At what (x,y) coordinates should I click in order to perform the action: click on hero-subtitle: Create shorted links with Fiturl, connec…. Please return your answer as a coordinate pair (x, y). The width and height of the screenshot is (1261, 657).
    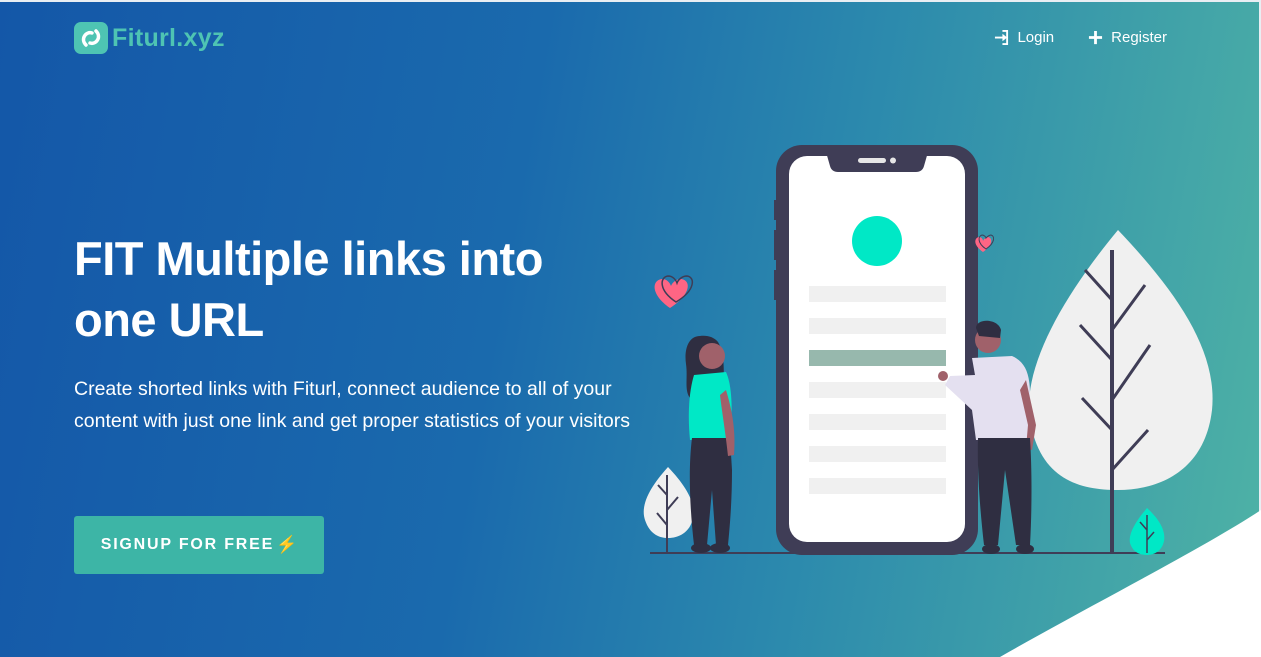
    Looking at the image, I should click on (352, 405).